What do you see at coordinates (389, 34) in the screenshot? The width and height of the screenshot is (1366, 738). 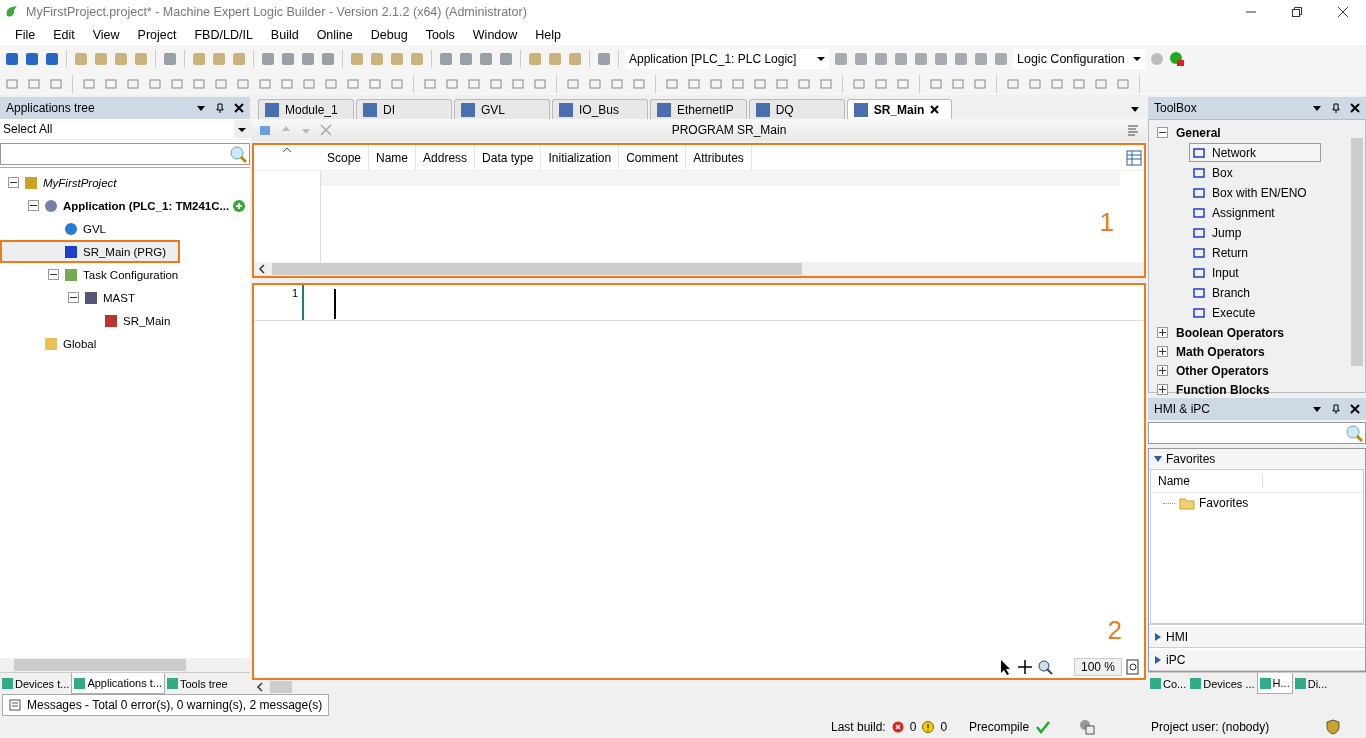 I see `menu-item: Debug` at bounding box center [389, 34].